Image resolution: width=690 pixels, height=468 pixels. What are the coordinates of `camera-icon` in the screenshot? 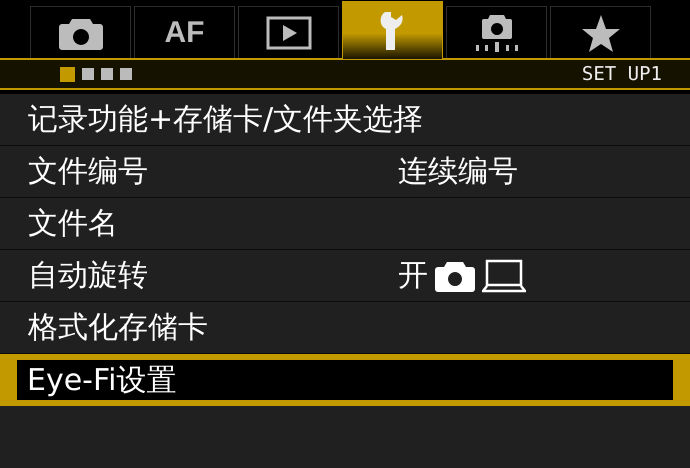 It's located at (455, 276).